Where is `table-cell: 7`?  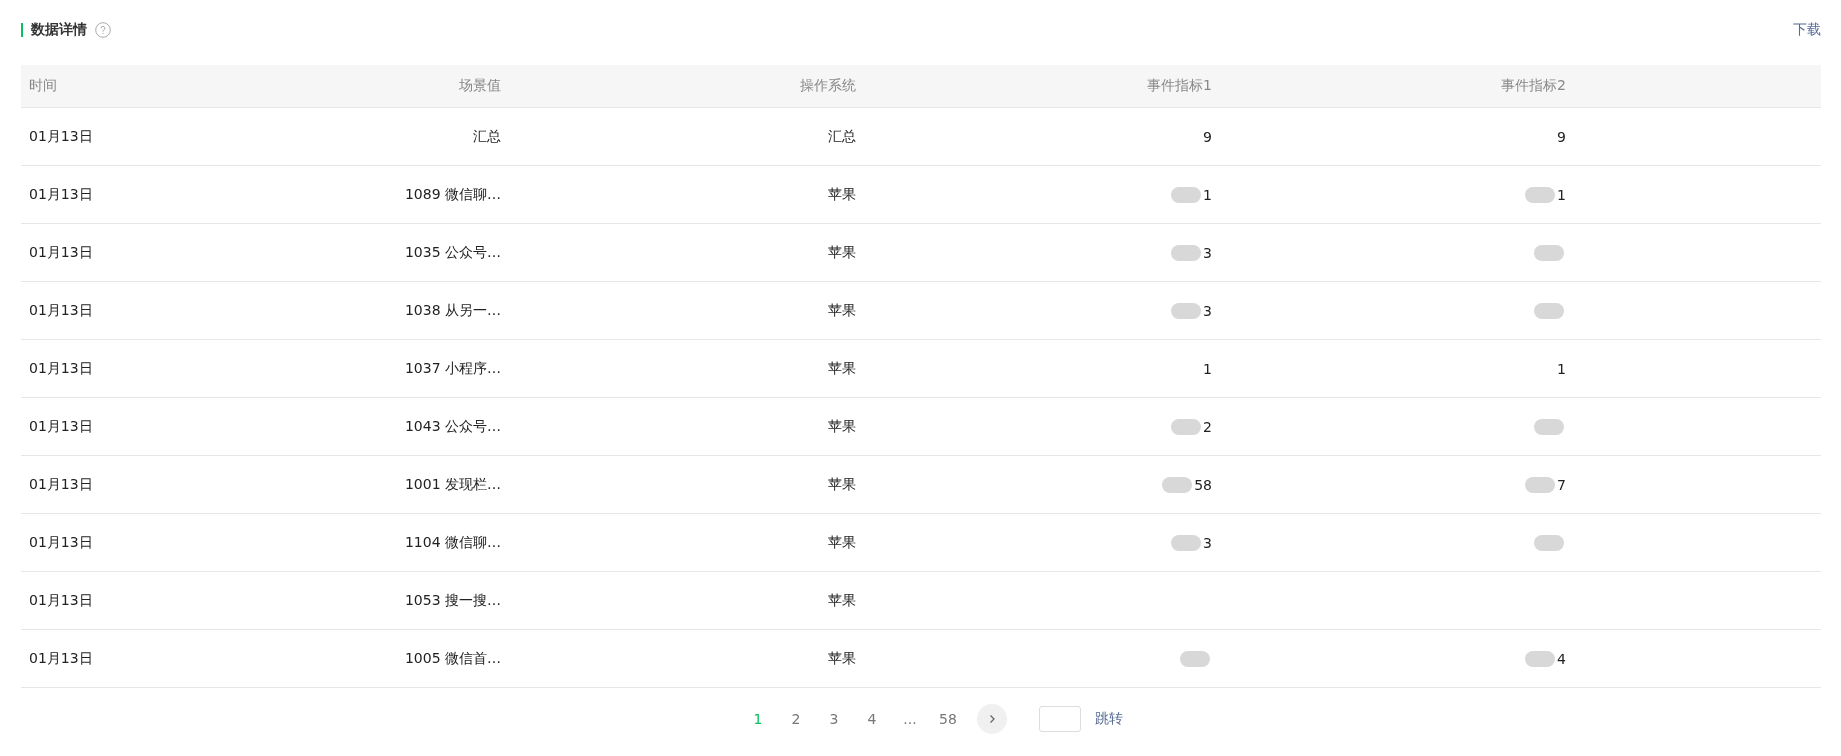
table-cell: 7 is located at coordinates (1561, 484).